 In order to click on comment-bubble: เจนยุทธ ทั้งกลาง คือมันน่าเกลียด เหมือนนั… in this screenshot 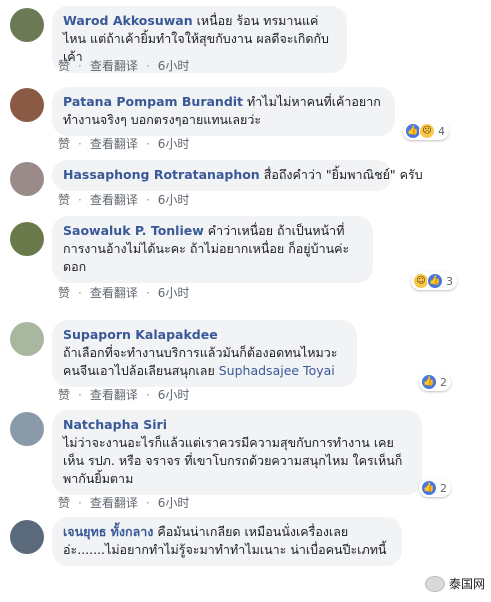, I will do `click(227, 541)`.